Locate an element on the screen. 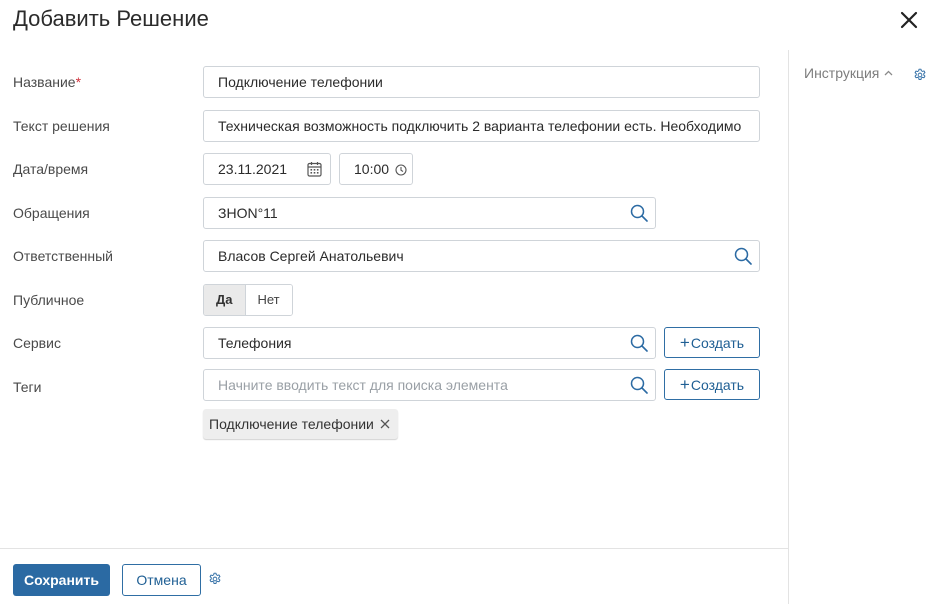 This screenshot has height=604, width=930. public-toggle: Да Нет is located at coordinates (248, 300).